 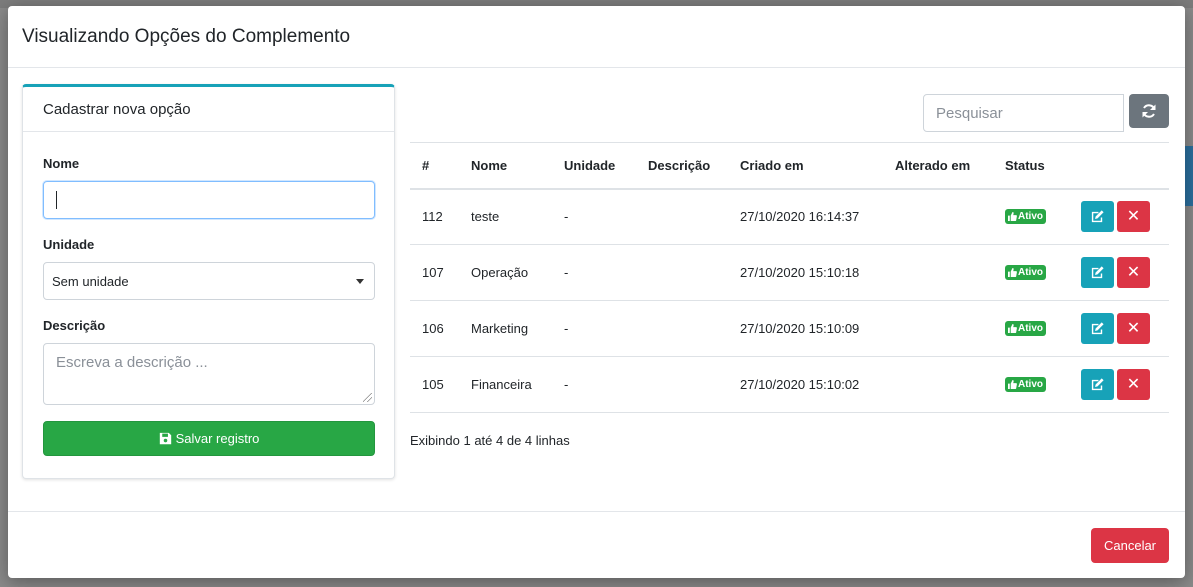 What do you see at coordinates (500, 328) in the screenshot?
I see `cell-nome: Marketing` at bounding box center [500, 328].